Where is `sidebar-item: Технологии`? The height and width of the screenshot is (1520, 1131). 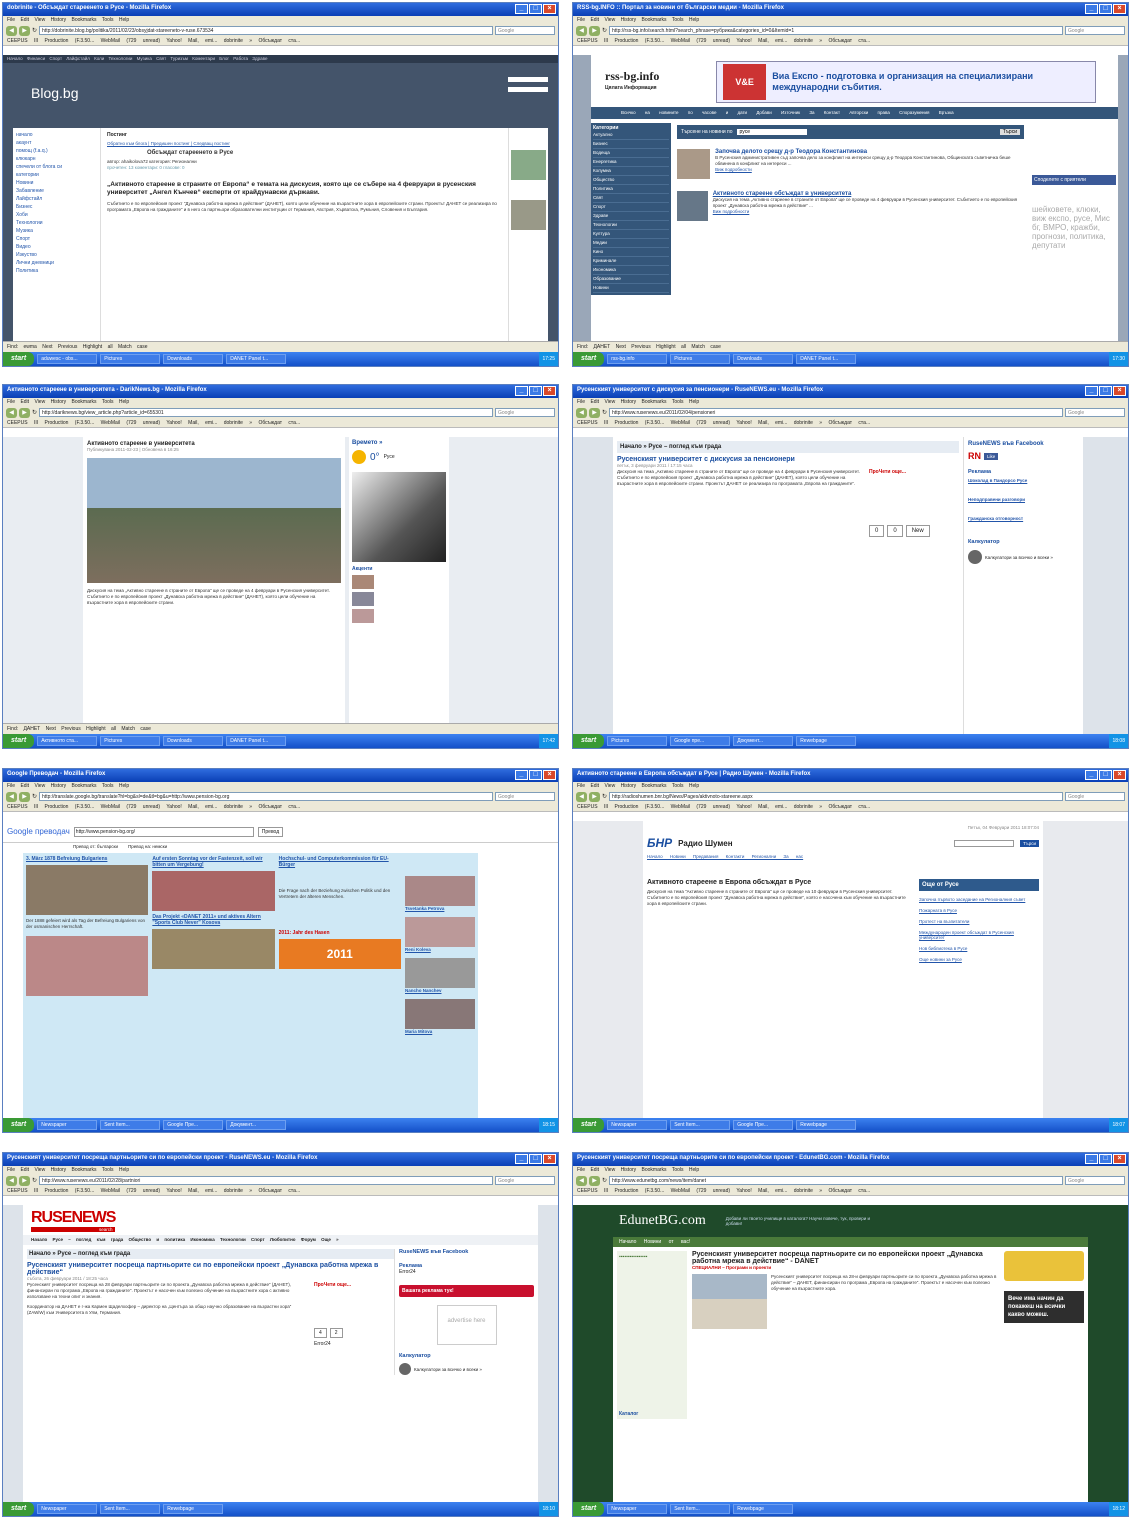 sidebar-item: Технологии is located at coordinates (56, 223).